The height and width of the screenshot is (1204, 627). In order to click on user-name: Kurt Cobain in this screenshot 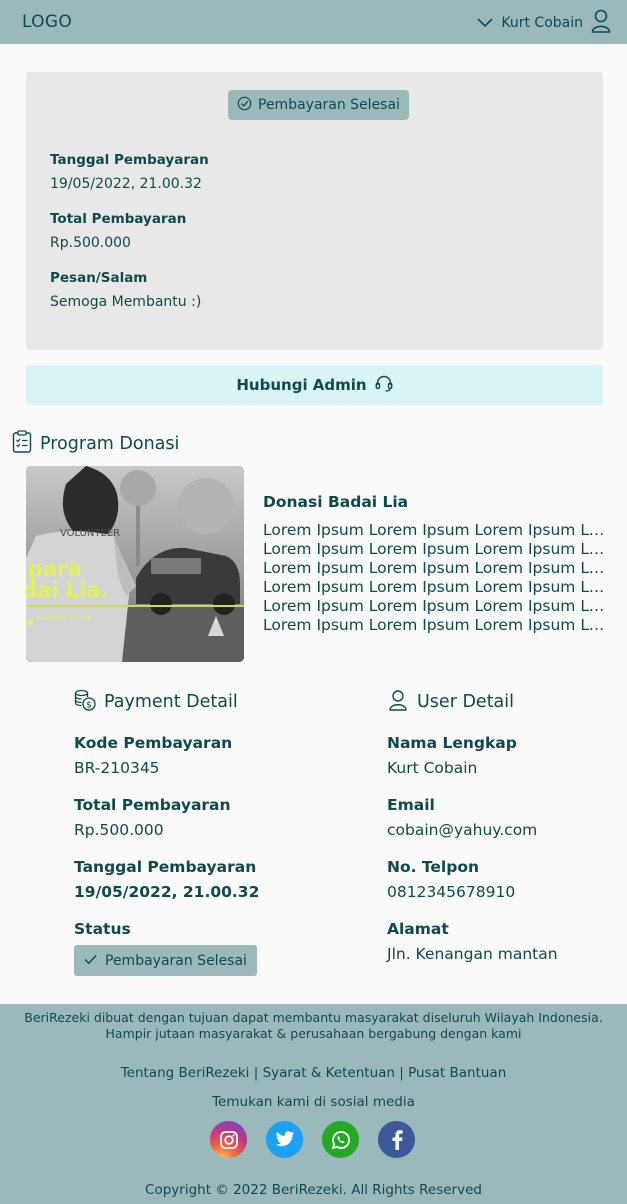, I will do `click(542, 23)`.